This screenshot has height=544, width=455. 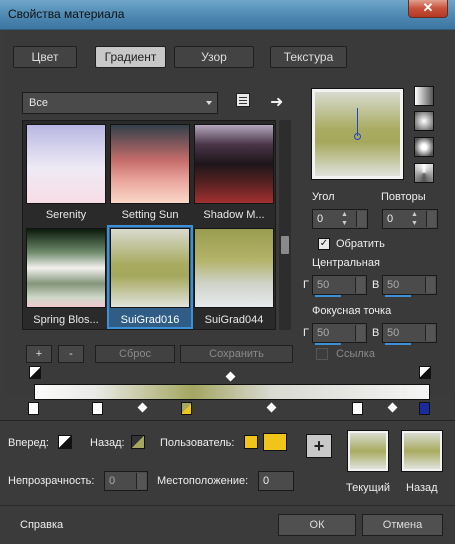 I want to click on focal-h-value: 50, so click(x=323, y=333).